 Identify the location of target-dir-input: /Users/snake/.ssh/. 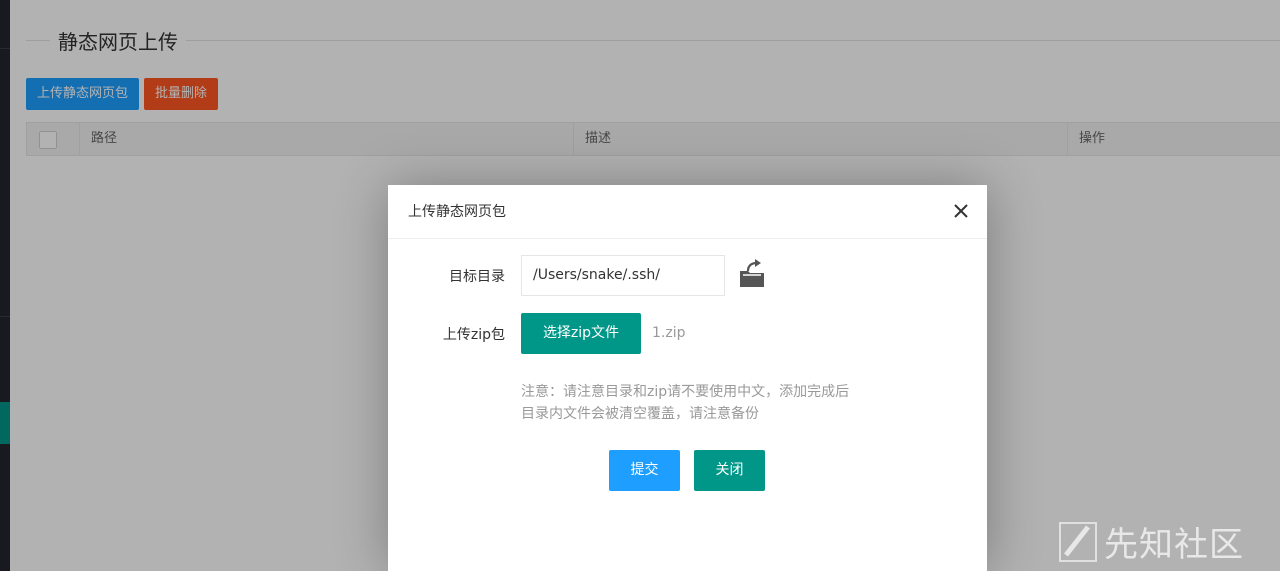
(623, 275).